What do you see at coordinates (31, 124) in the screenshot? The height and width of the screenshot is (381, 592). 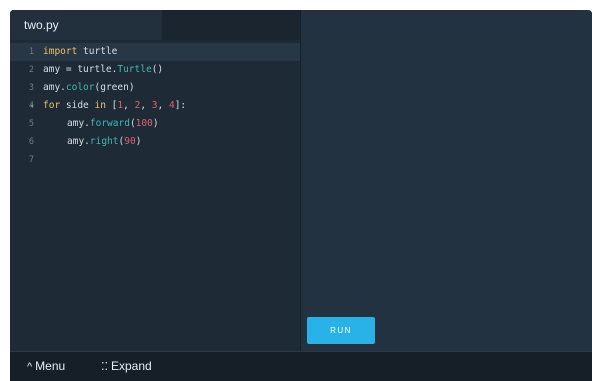 I see `line-number: 5` at bounding box center [31, 124].